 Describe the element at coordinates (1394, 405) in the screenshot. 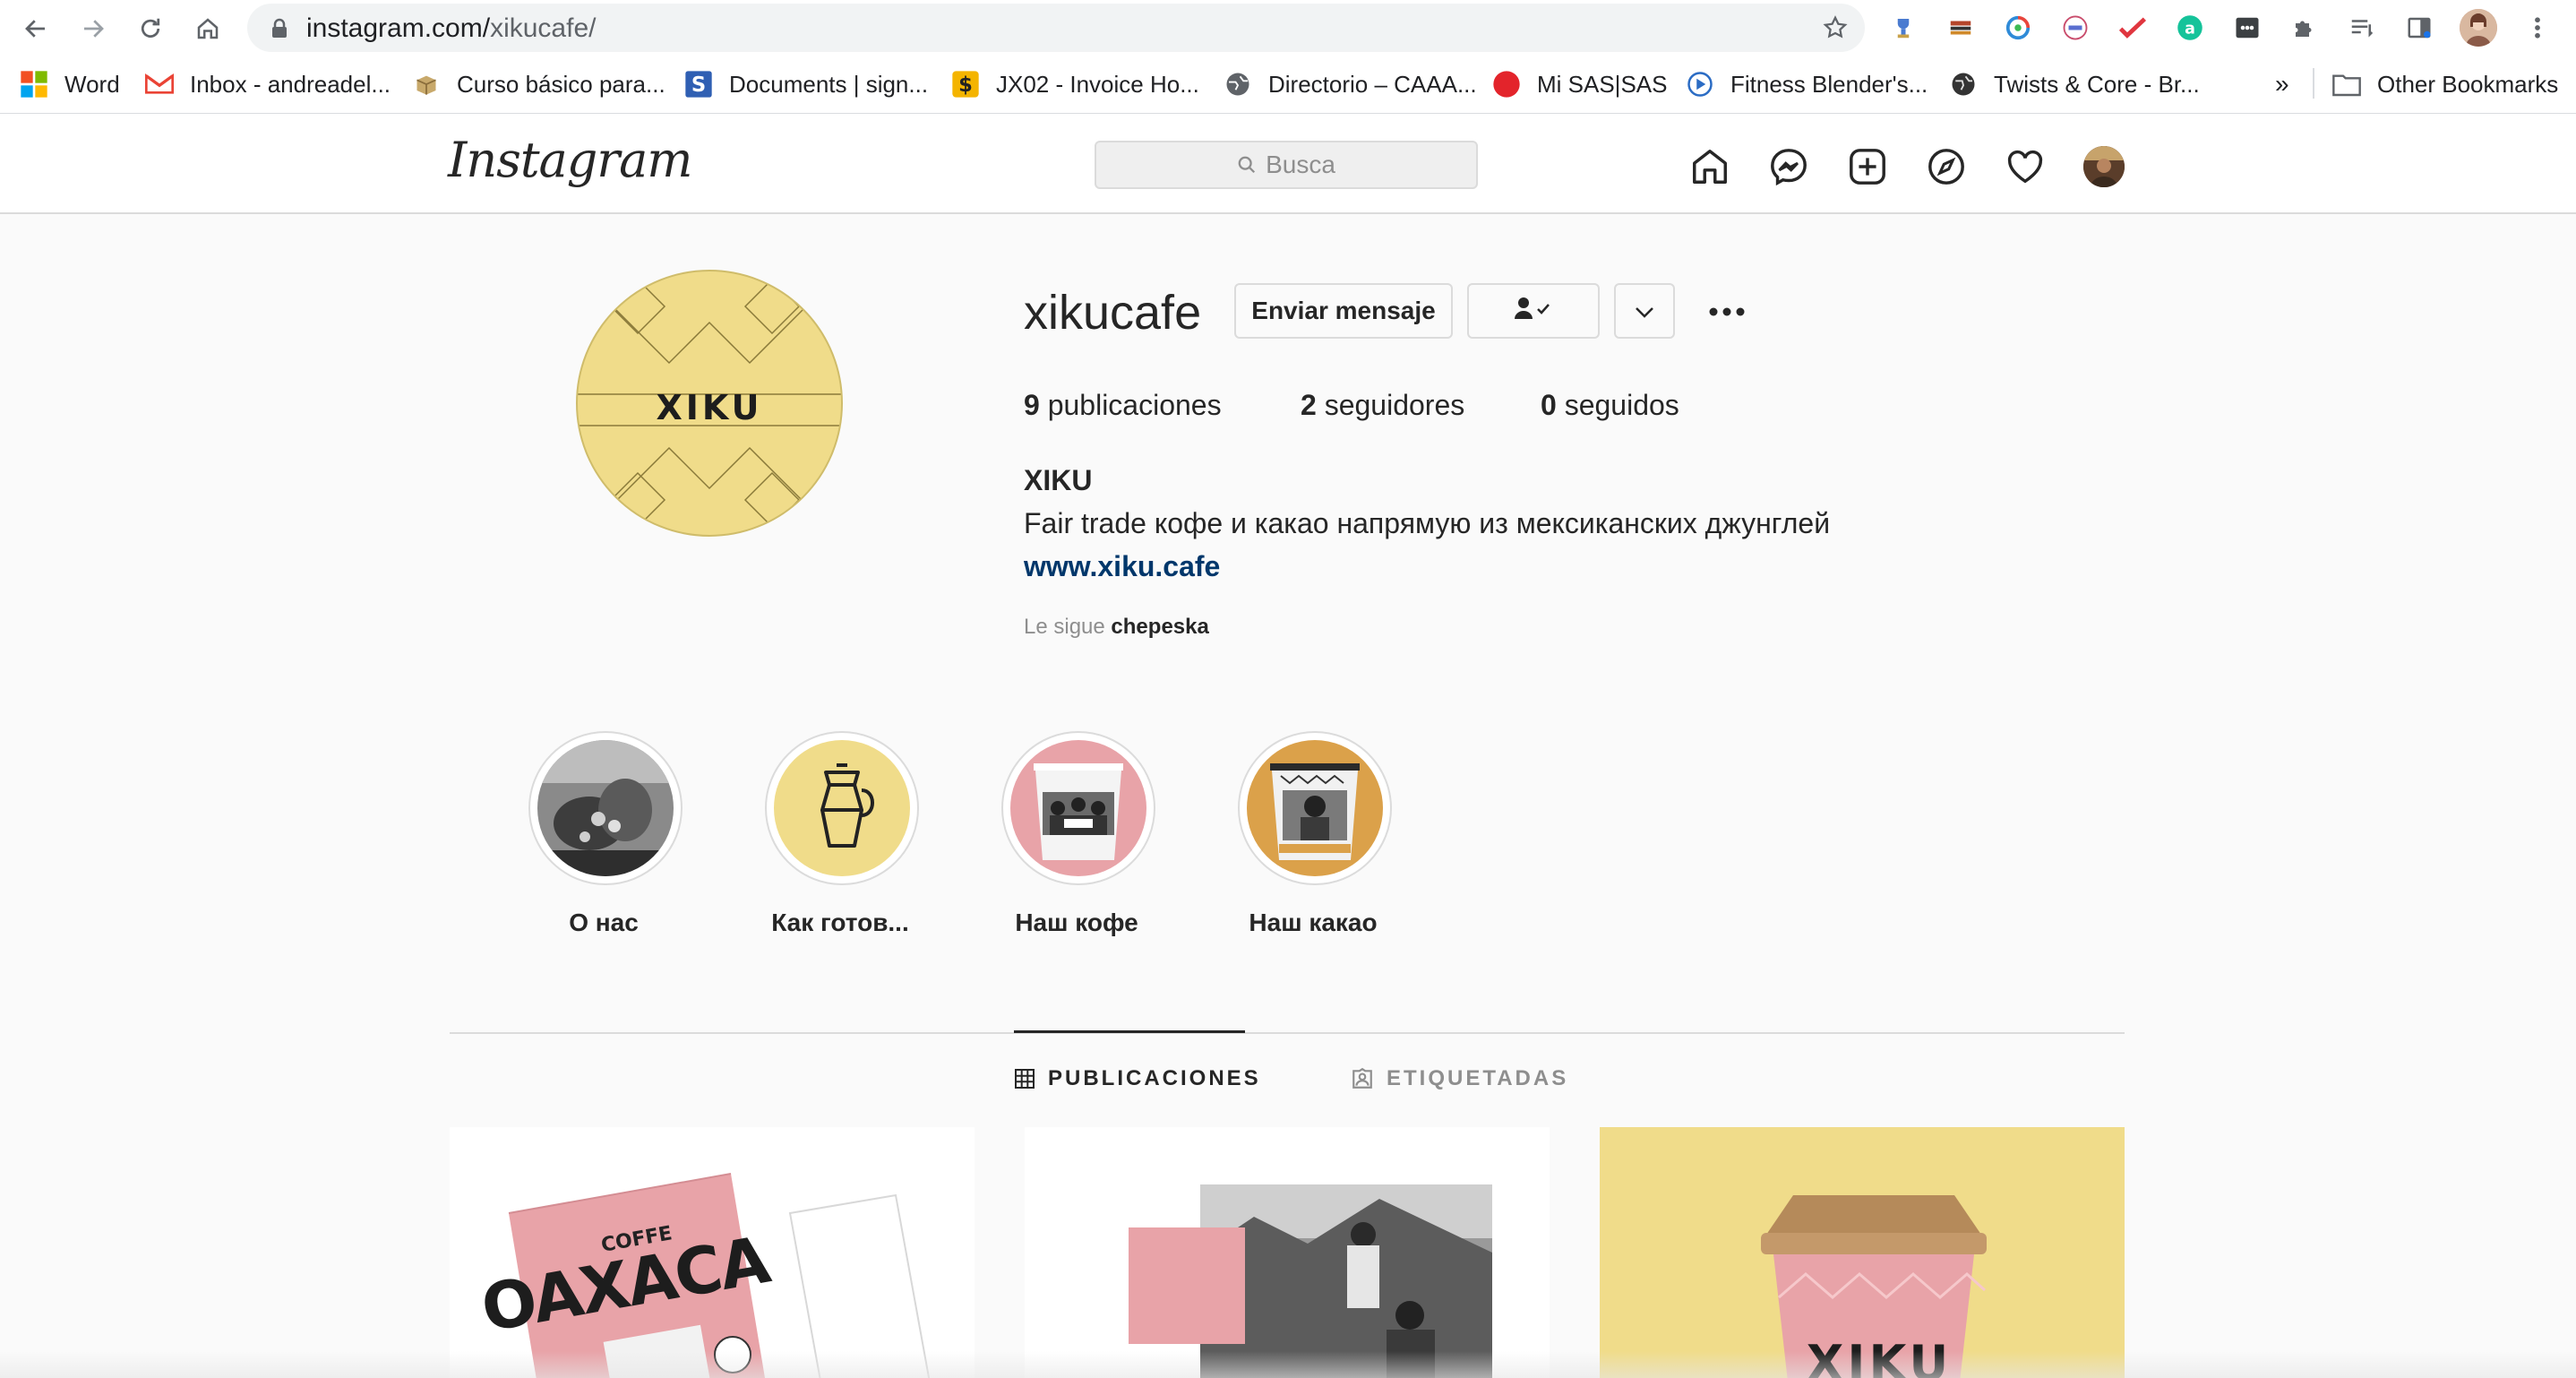

I see `followers-count-label: seguidores` at that location.